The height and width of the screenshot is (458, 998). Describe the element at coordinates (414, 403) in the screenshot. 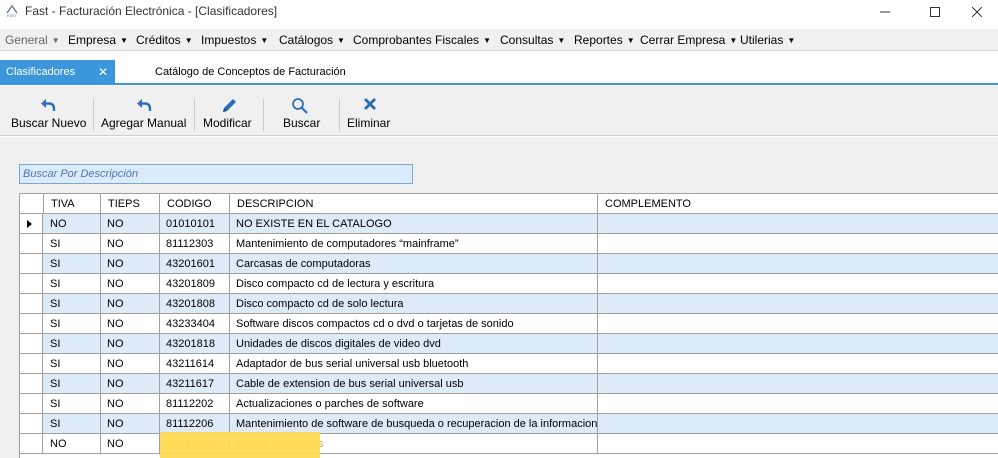

I see `cell-descripcion: Actualizaciones o parches de software` at that location.